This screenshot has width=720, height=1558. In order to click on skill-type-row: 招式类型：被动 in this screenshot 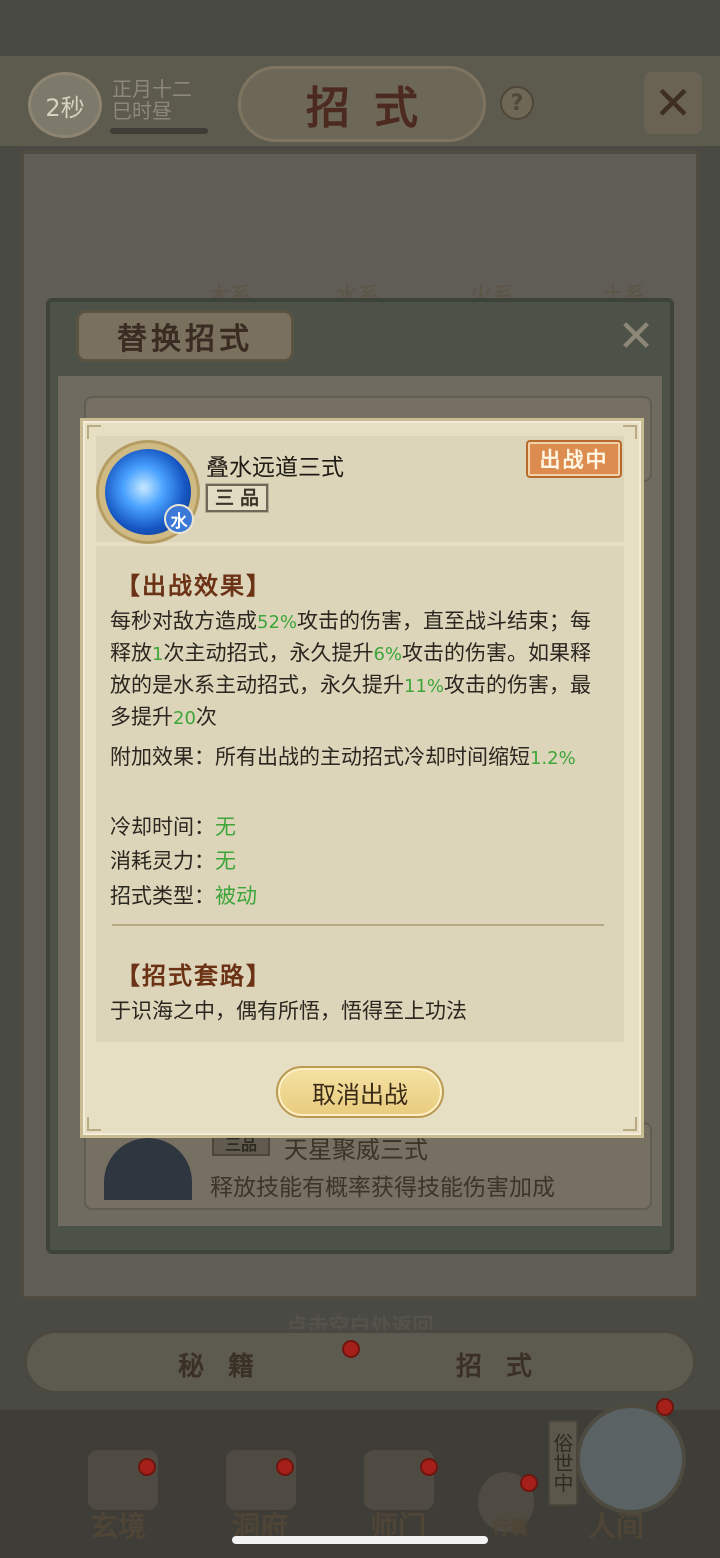, I will do `click(183, 896)`.